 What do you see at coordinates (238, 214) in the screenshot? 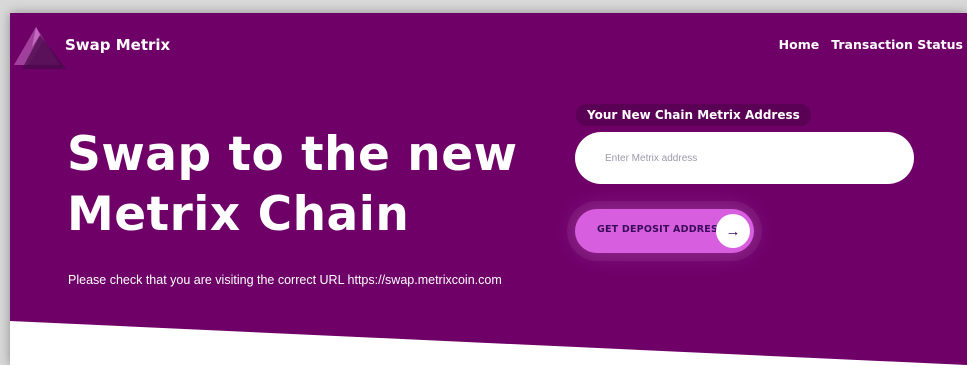
I see `headline-line-2: Metrix Chain` at bounding box center [238, 214].